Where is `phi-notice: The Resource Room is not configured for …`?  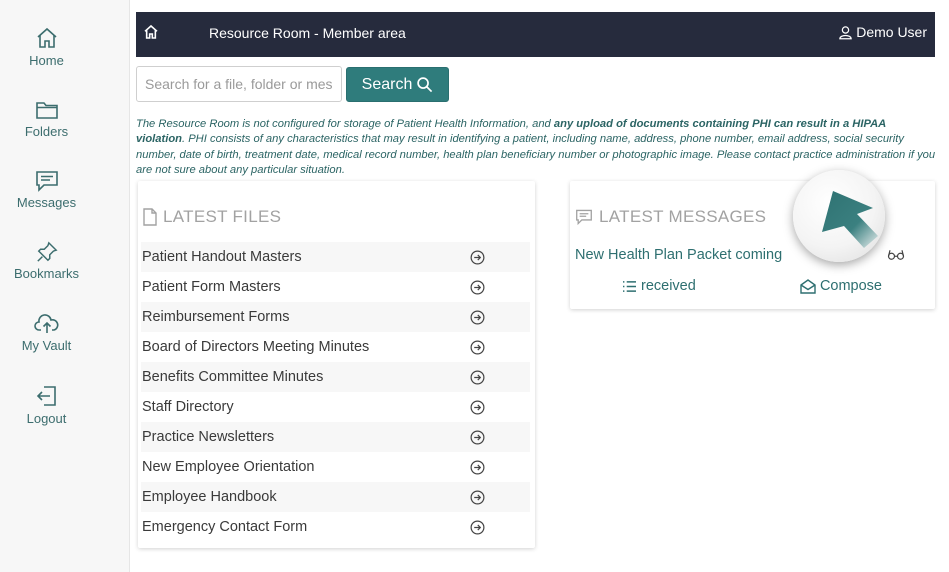
phi-notice: The Resource Room is not configured for … is located at coordinates (536, 147).